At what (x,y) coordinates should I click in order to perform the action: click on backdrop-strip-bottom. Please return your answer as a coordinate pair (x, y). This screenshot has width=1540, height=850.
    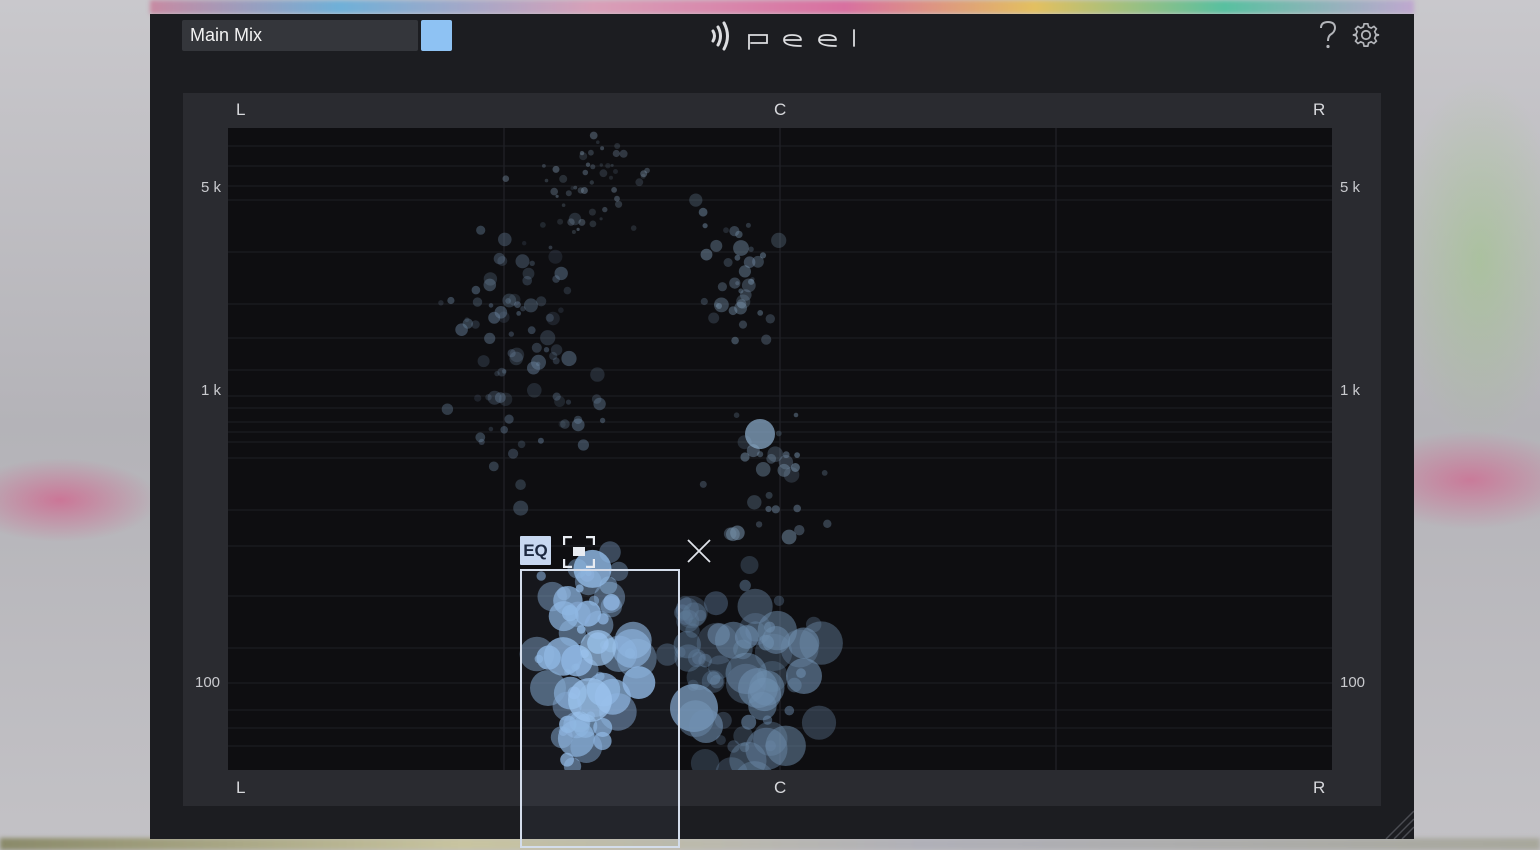
    Looking at the image, I should click on (770, 844).